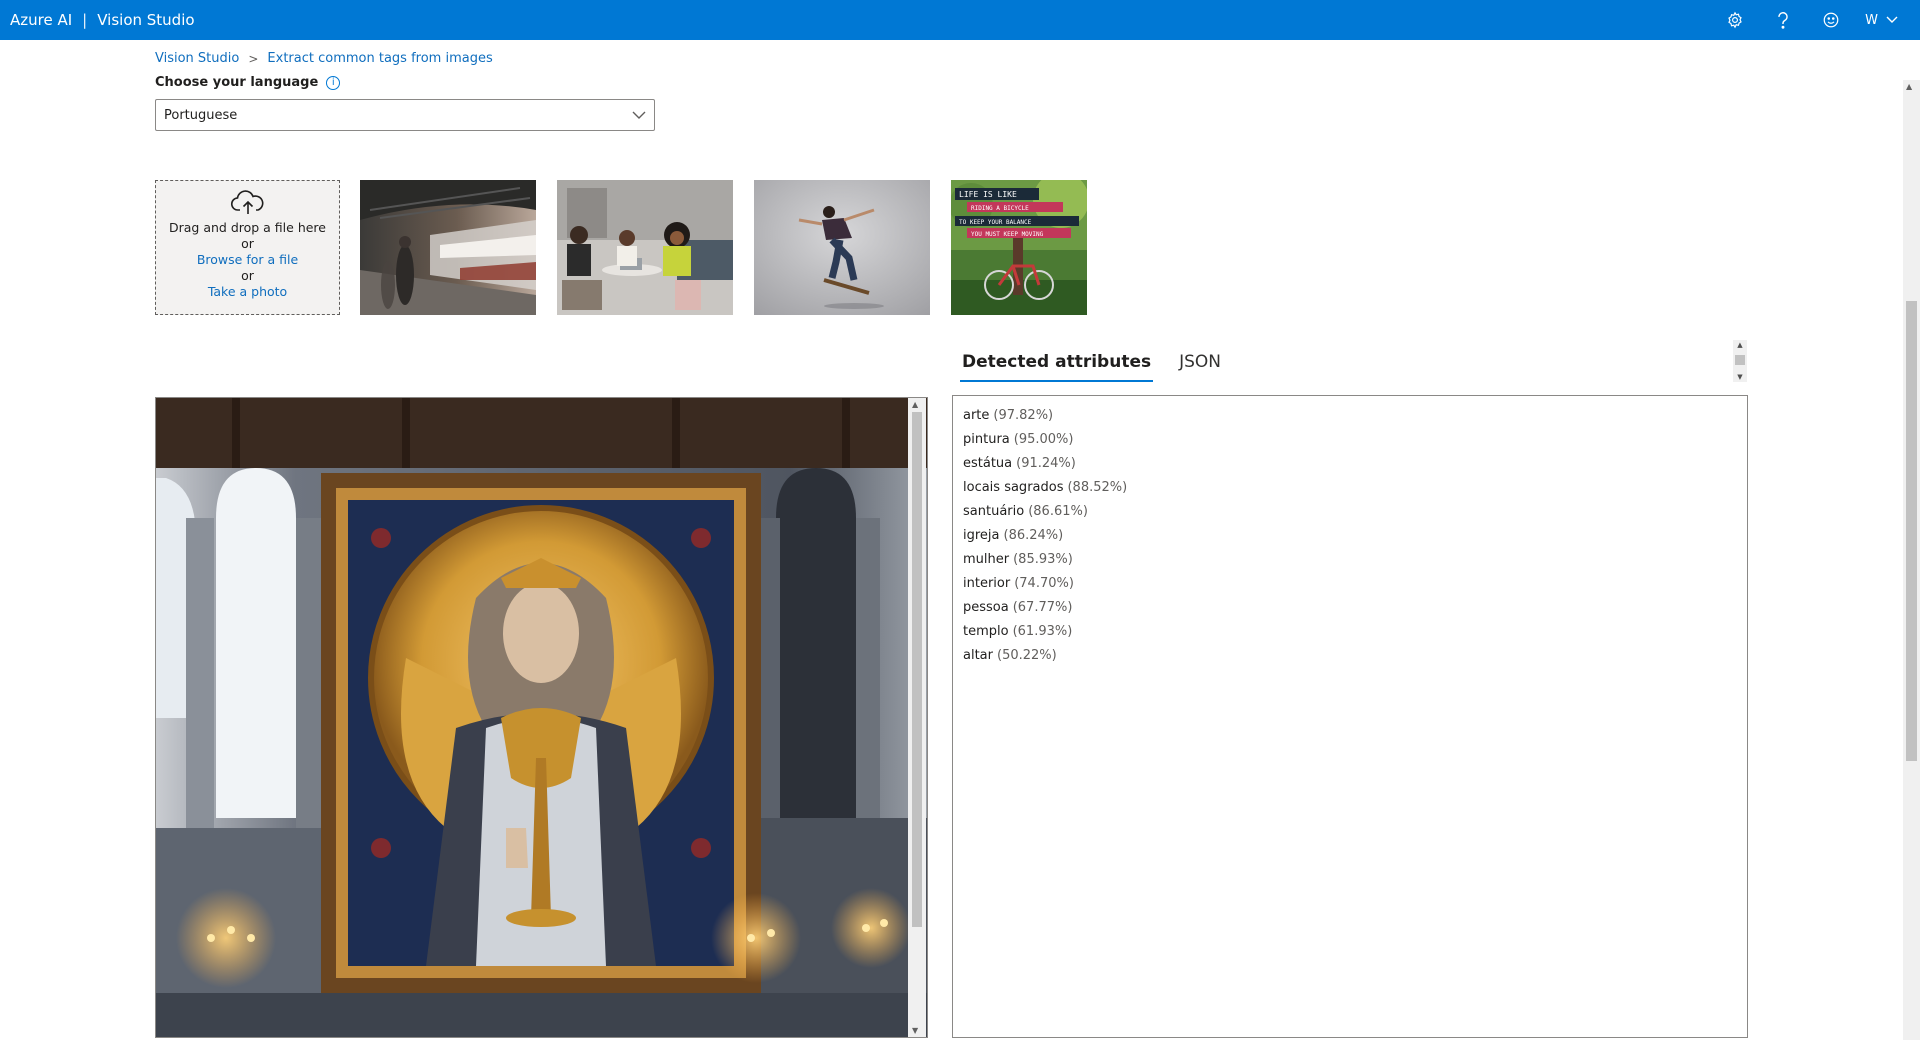 Image resolution: width=1920 pixels, height=1040 pixels. I want to click on upload-or-1: or, so click(247, 243).